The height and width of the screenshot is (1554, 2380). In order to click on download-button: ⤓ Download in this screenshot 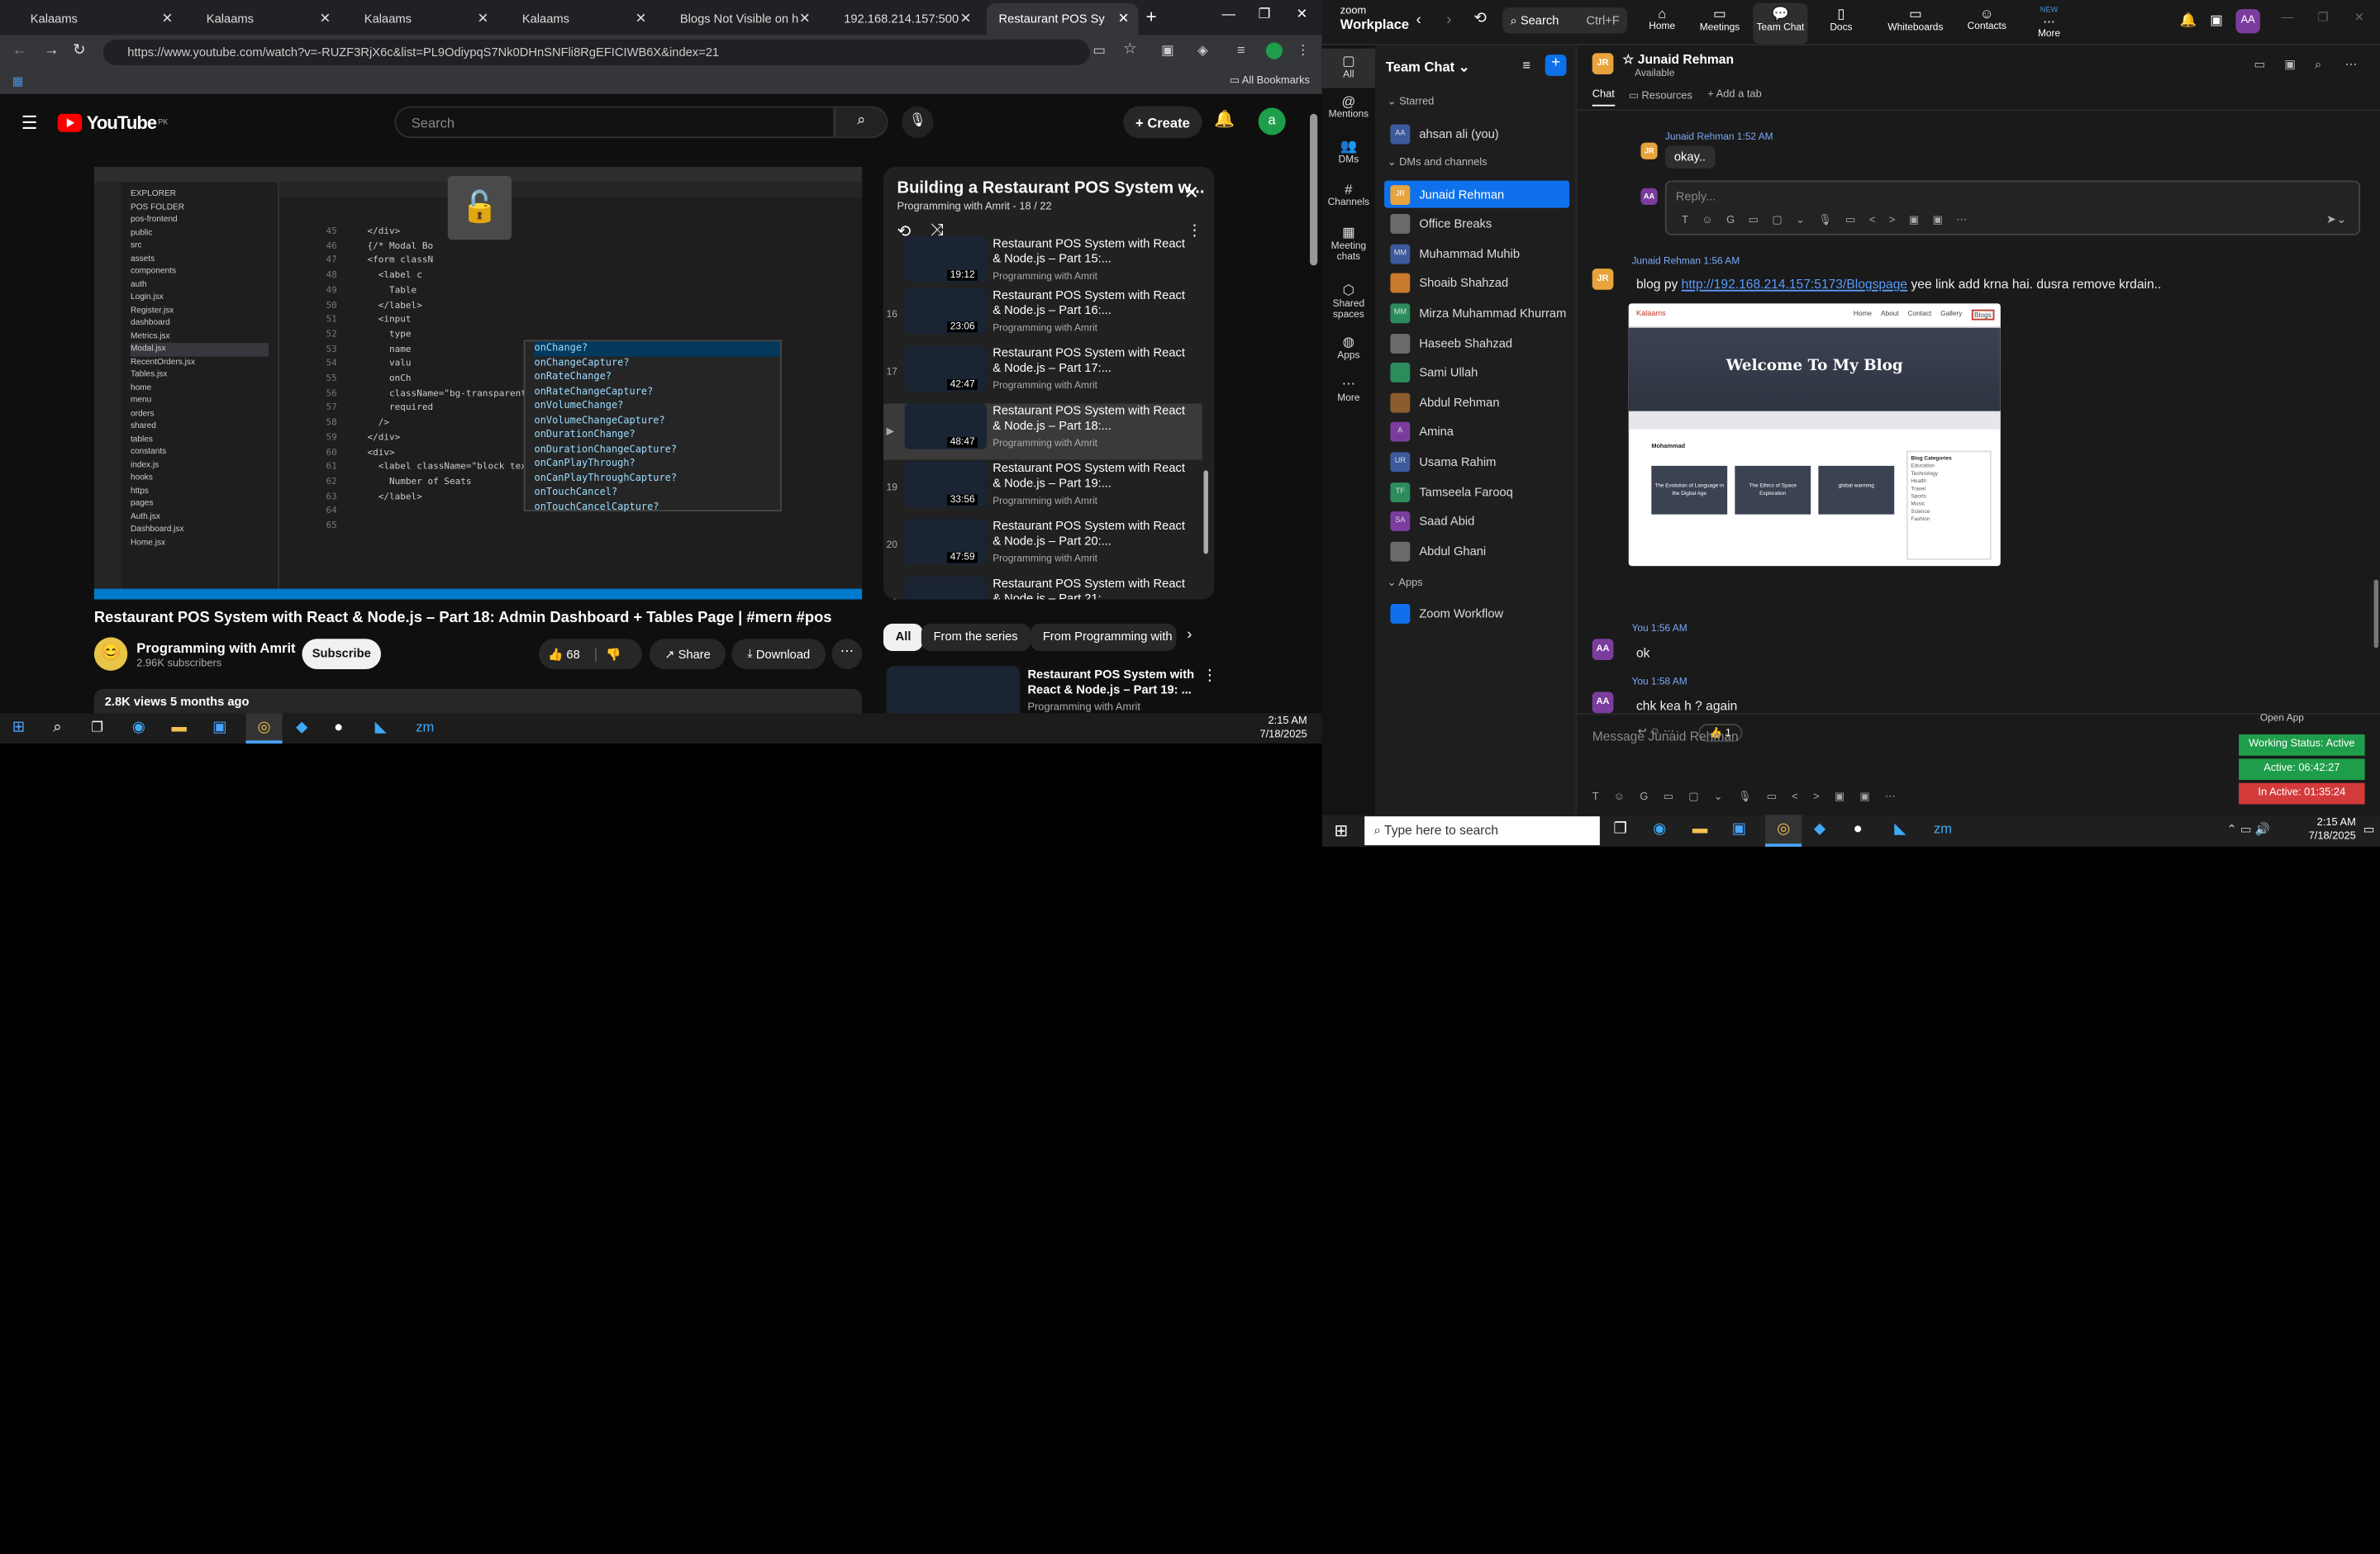, I will do `click(778, 654)`.